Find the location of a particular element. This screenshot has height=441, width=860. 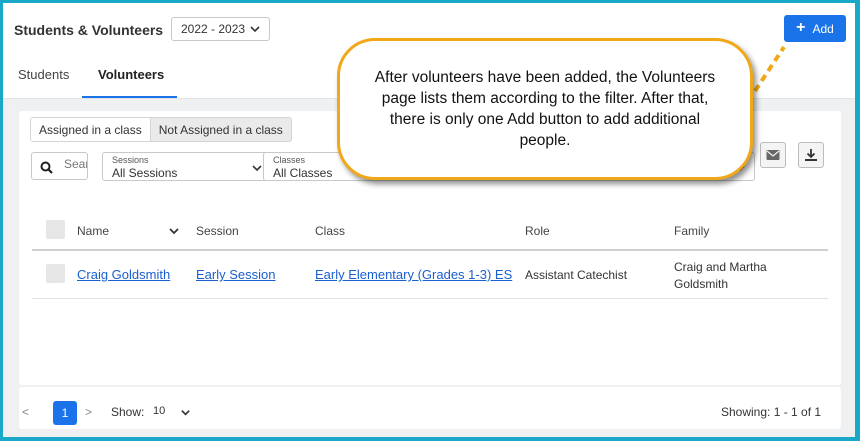

download-button is located at coordinates (811, 155).